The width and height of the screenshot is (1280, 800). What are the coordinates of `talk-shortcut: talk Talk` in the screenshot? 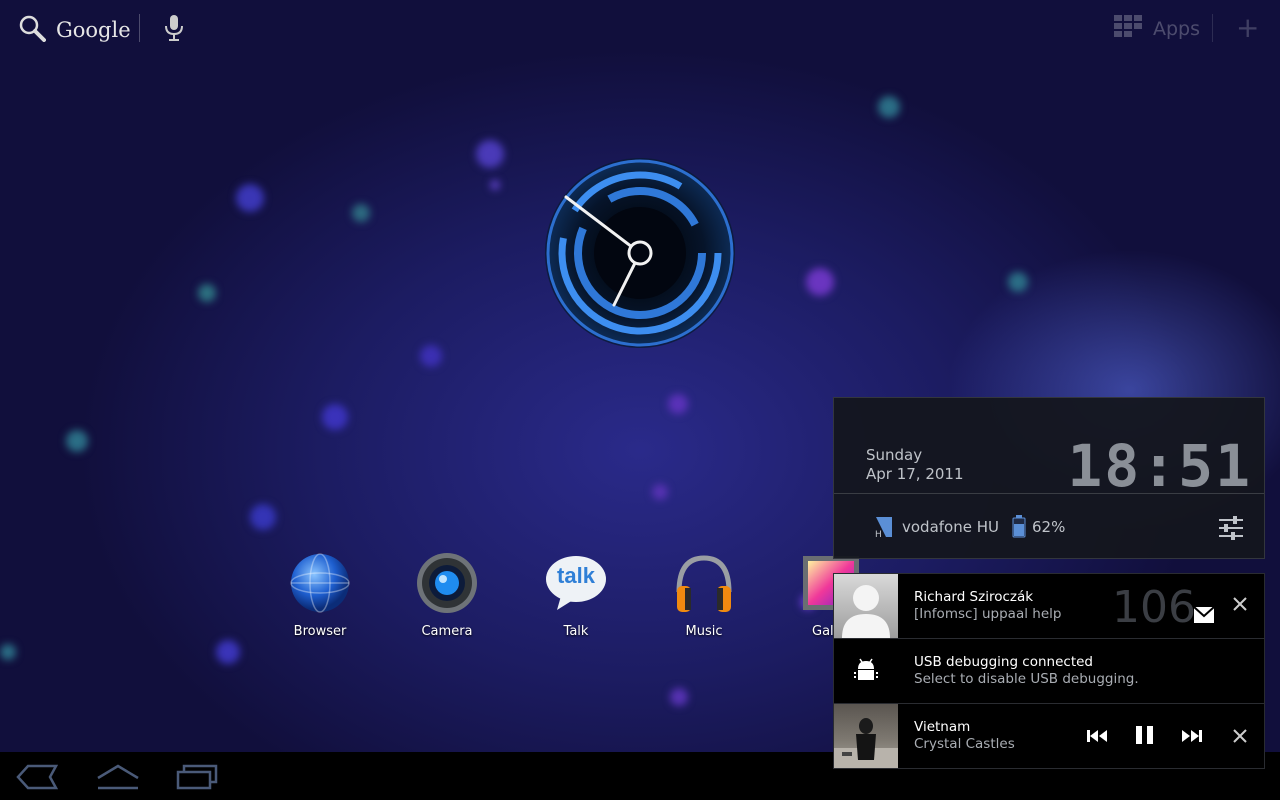 It's located at (576, 595).